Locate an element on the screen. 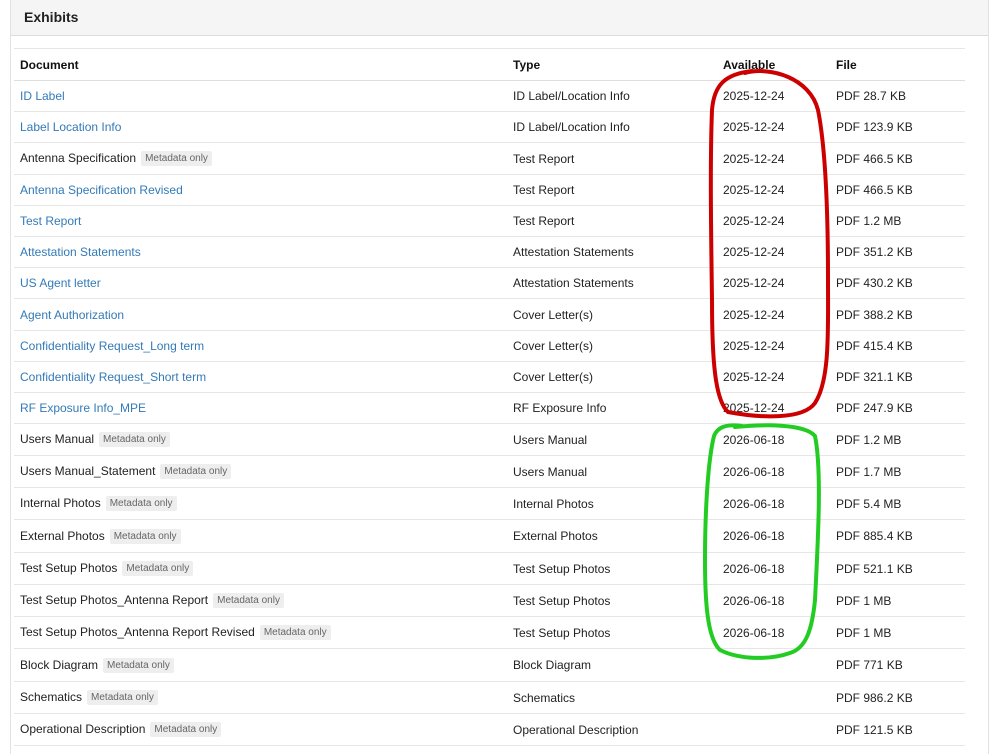  table-header-row: Document Type Available File is located at coordinates (489, 64).